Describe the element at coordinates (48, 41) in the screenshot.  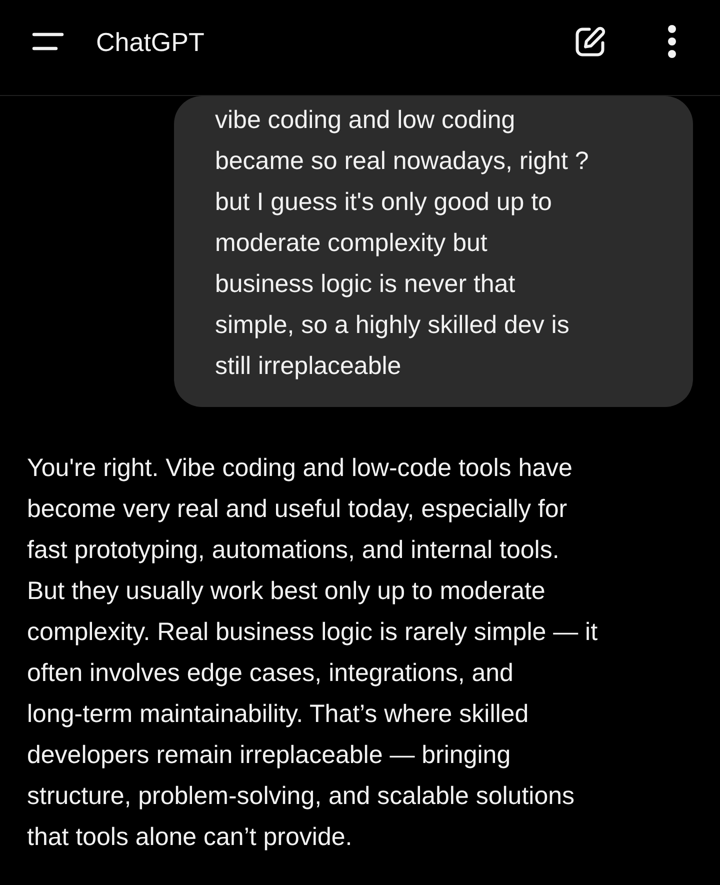
I see `menu-icon` at that location.